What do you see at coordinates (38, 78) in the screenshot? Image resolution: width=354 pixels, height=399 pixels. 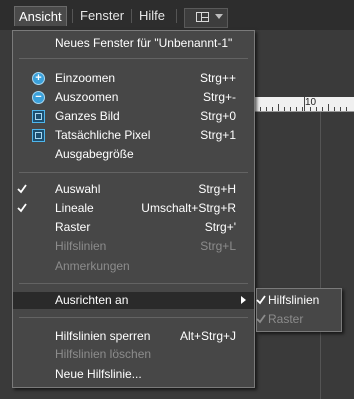 I see `zoom-in-icon: +` at bounding box center [38, 78].